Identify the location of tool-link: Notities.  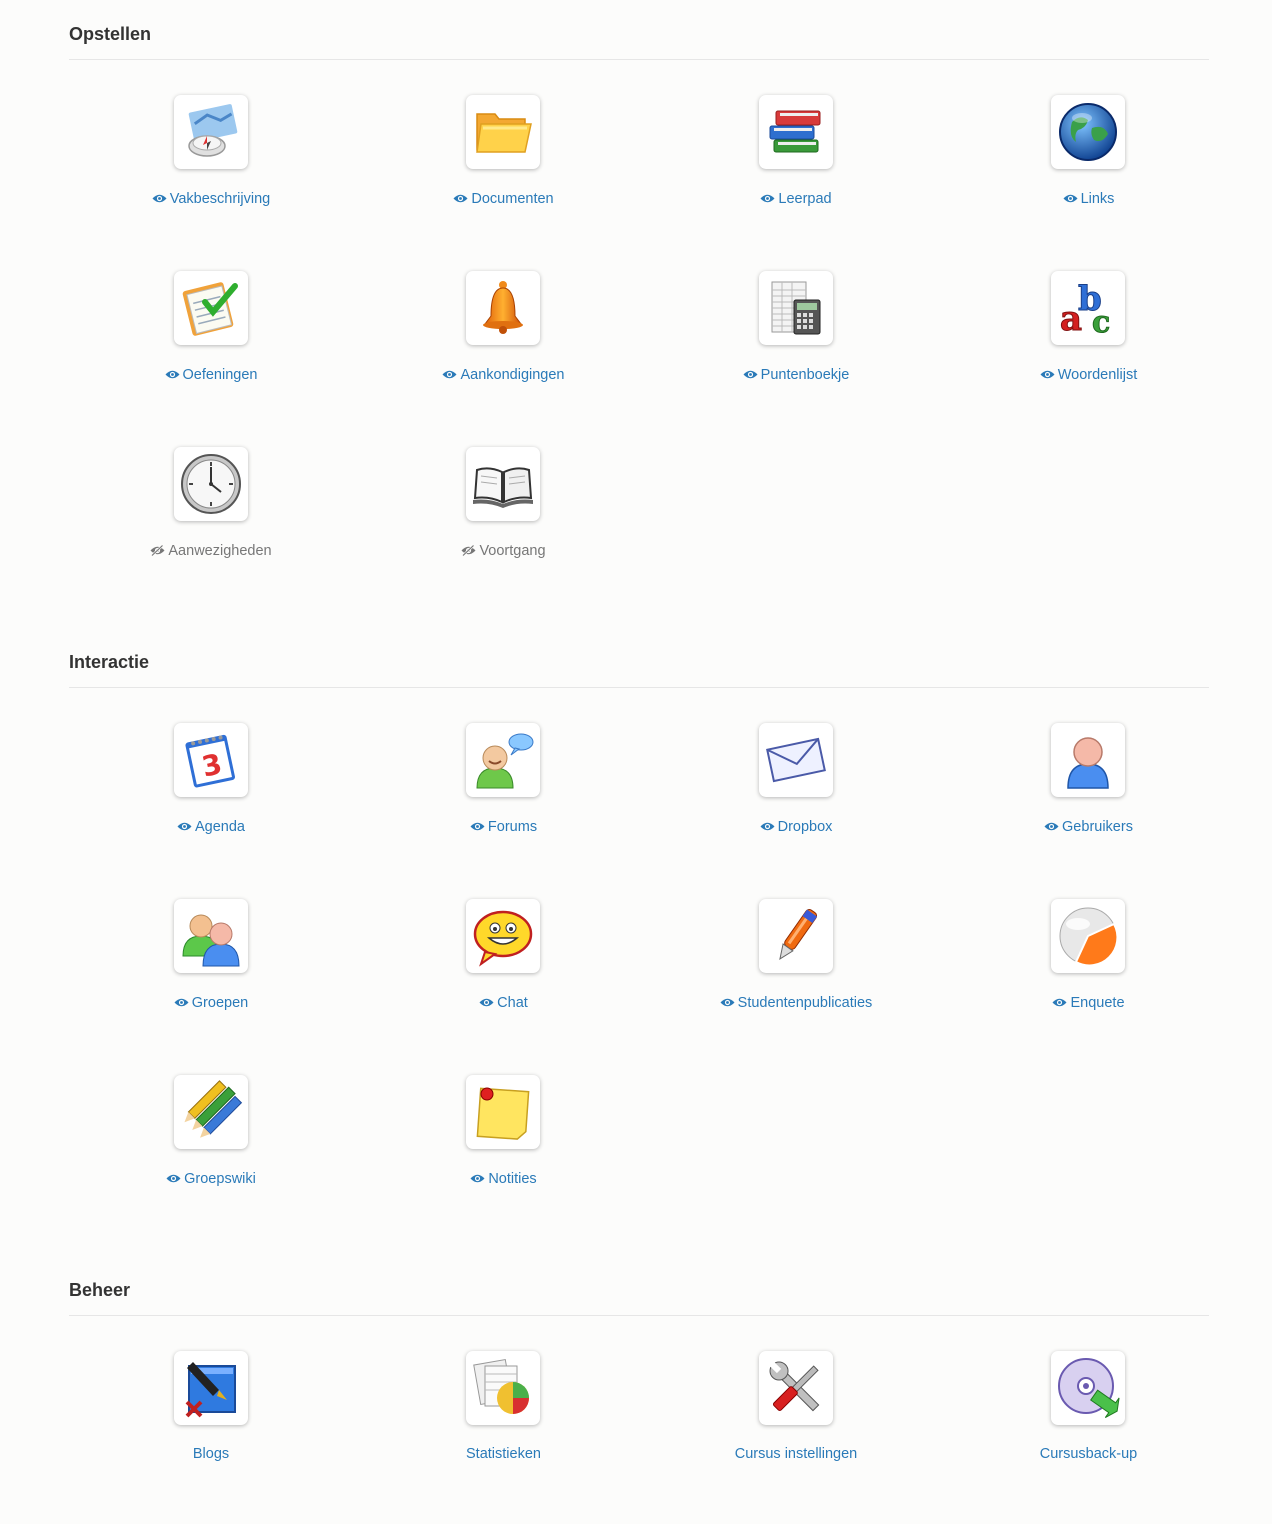
(503, 1179).